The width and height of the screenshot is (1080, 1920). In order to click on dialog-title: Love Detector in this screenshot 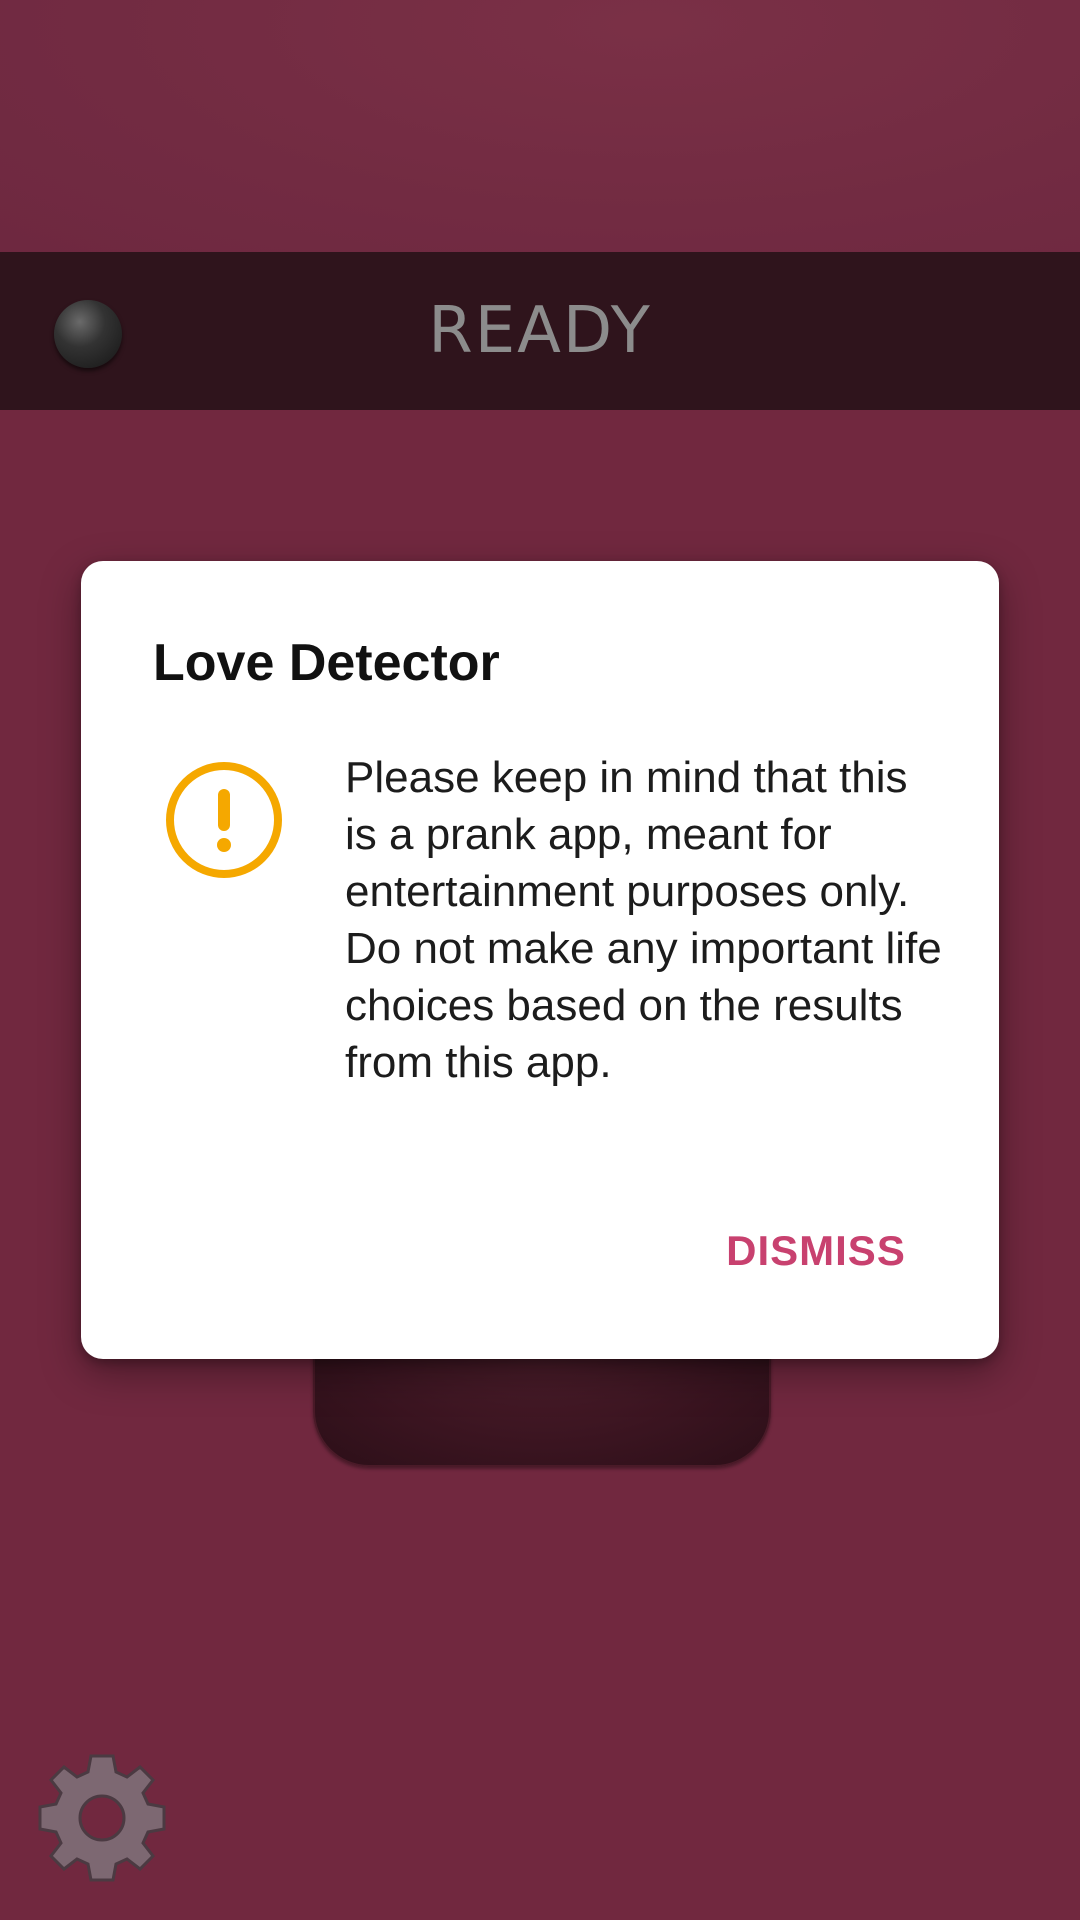, I will do `click(326, 663)`.